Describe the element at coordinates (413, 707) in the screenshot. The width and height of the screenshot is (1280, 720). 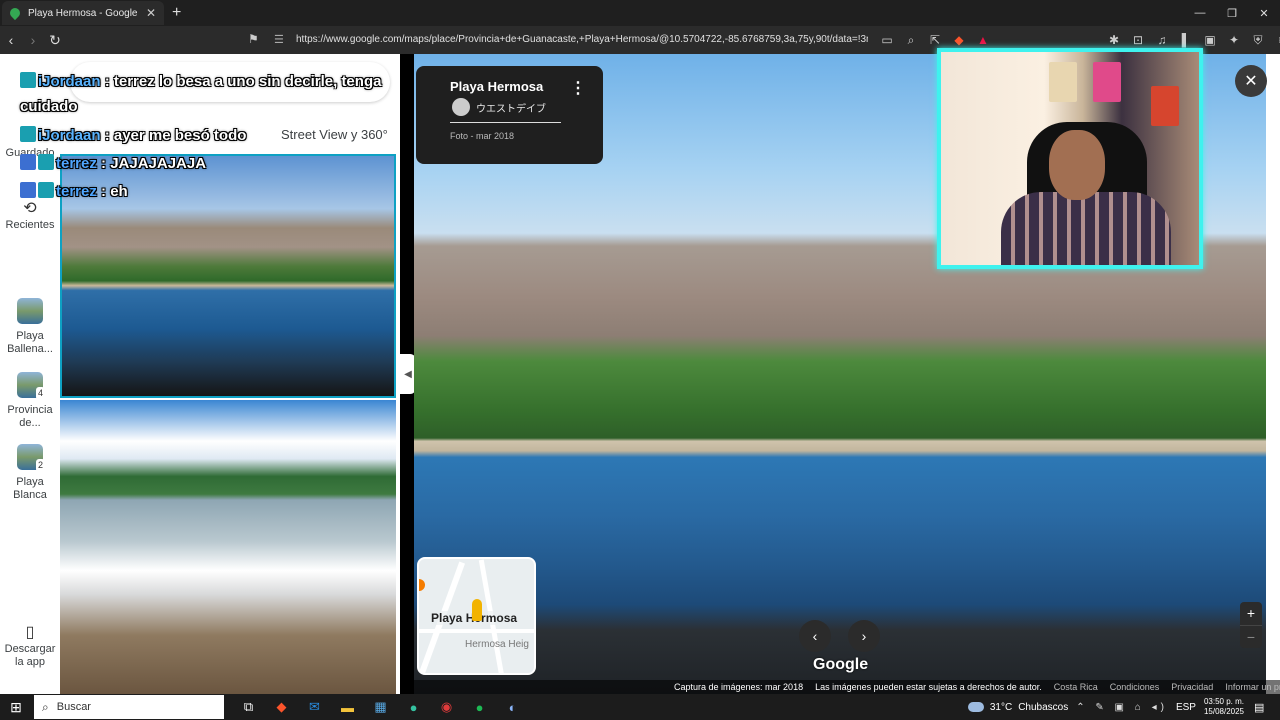
I see `edge-icon: ●` at that location.